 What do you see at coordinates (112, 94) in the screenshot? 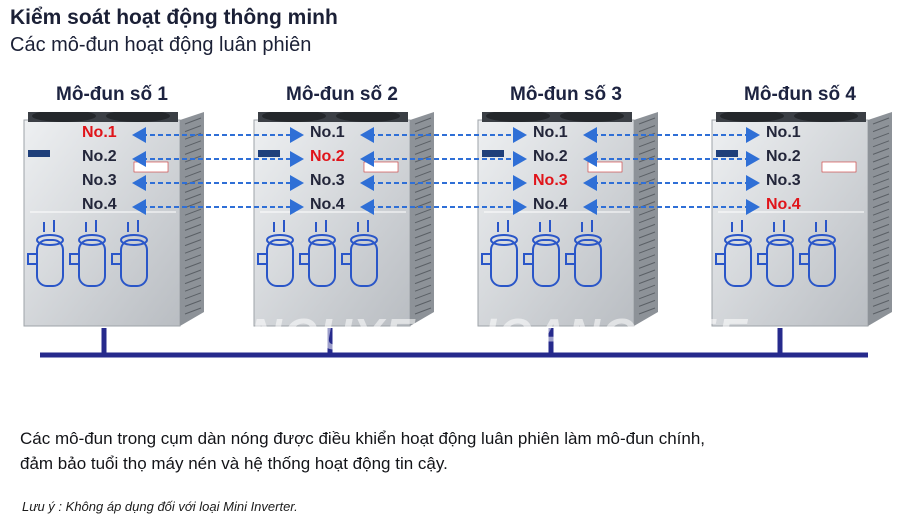
I see `module-label-1: Mô-đun số 1` at bounding box center [112, 94].